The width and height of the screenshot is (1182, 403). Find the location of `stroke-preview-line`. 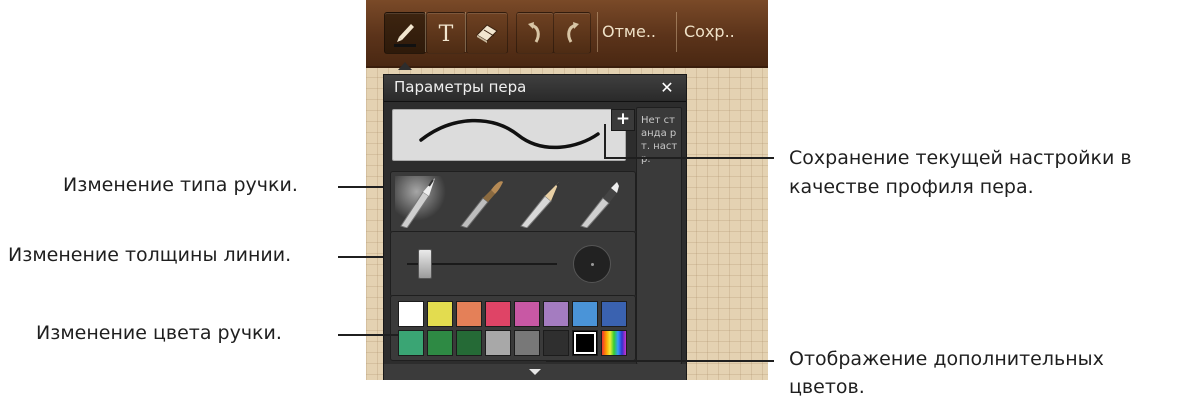

stroke-preview-line is located at coordinates (509, 134).